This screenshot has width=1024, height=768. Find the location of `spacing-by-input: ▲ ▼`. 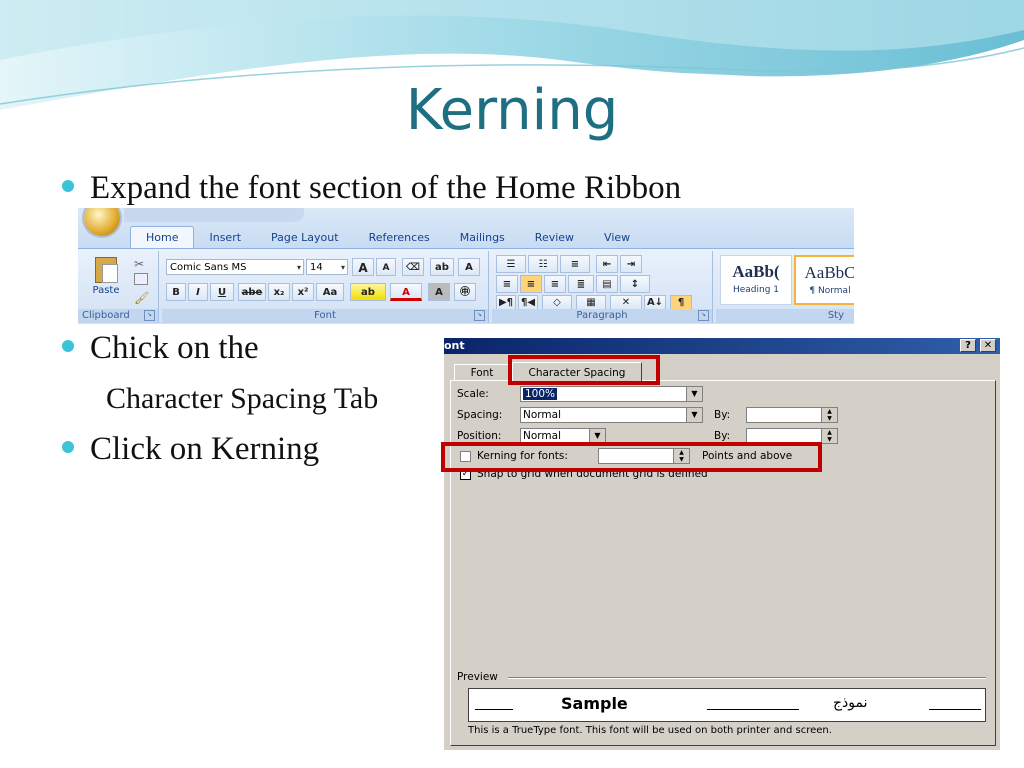

spacing-by-input: ▲ ▼ is located at coordinates (792, 415).